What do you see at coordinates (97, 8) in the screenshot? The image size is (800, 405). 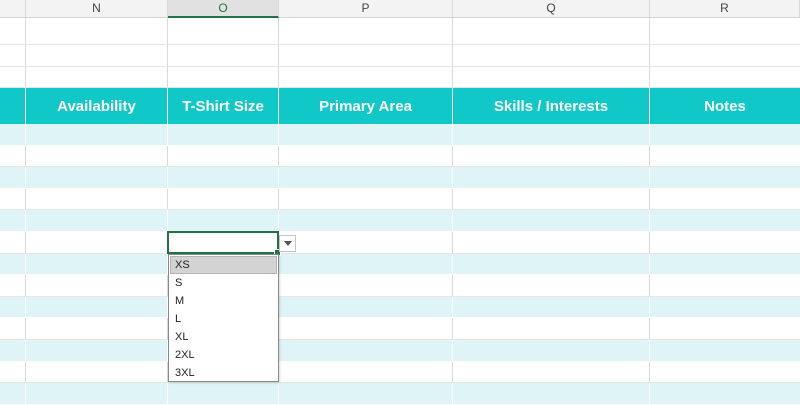 I see `column-header-n: N` at bounding box center [97, 8].